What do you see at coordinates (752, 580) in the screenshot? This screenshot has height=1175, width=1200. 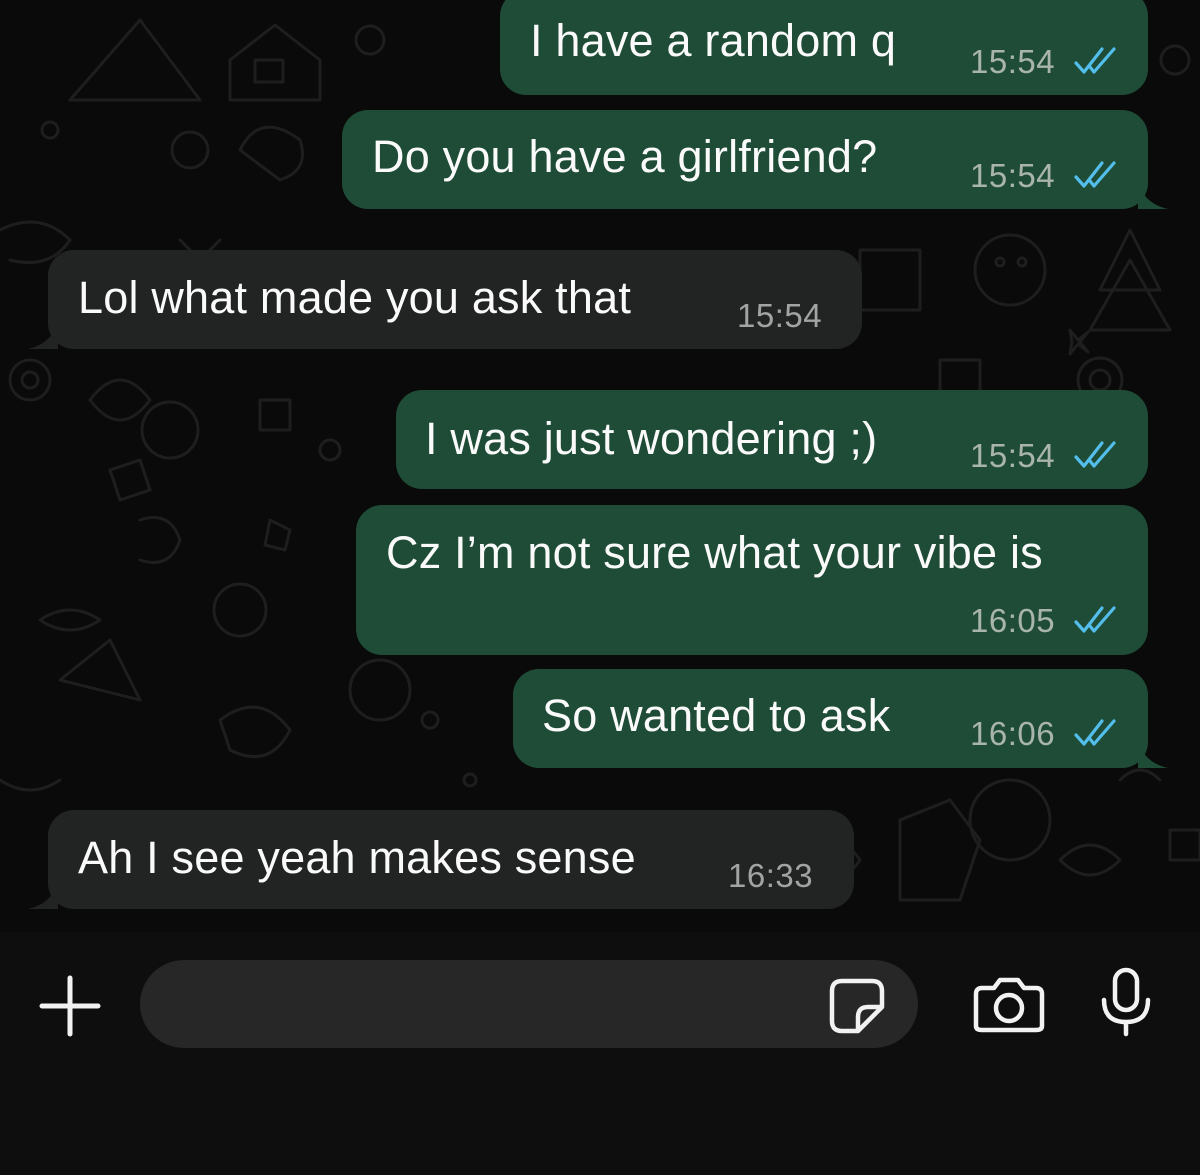 I see `outgoing-message: Cz I’m not sure what your vibe is 16:05` at bounding box center [752, 580].